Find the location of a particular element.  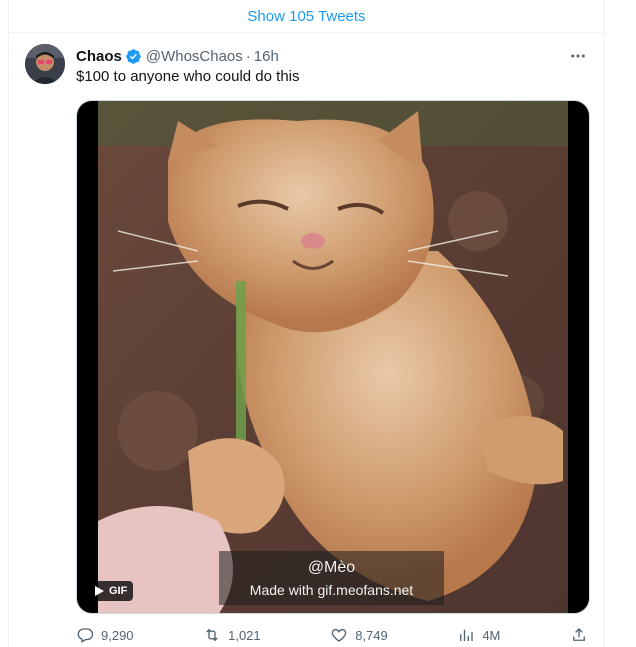

like-button: 8,749 is located at coordinates (359, 635).